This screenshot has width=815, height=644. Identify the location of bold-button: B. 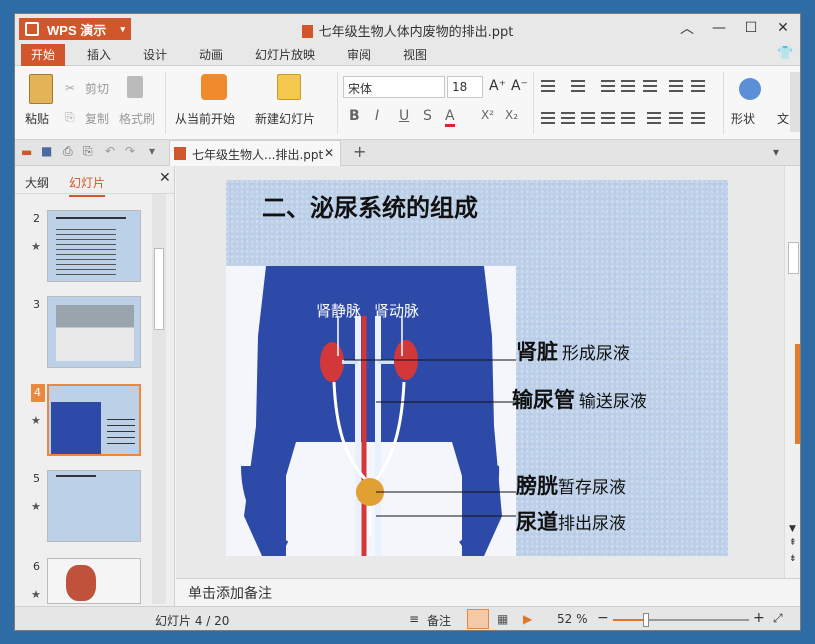
(354, 116).